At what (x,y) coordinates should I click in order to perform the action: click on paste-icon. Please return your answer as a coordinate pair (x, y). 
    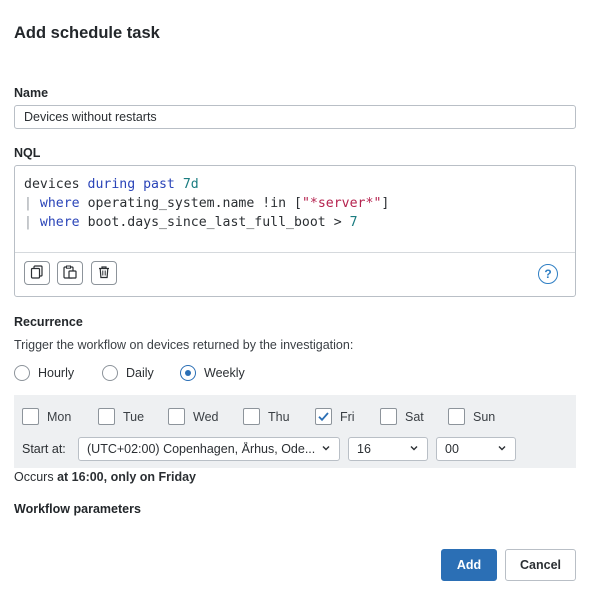
    Looking at the image, I should click on (70, 273).